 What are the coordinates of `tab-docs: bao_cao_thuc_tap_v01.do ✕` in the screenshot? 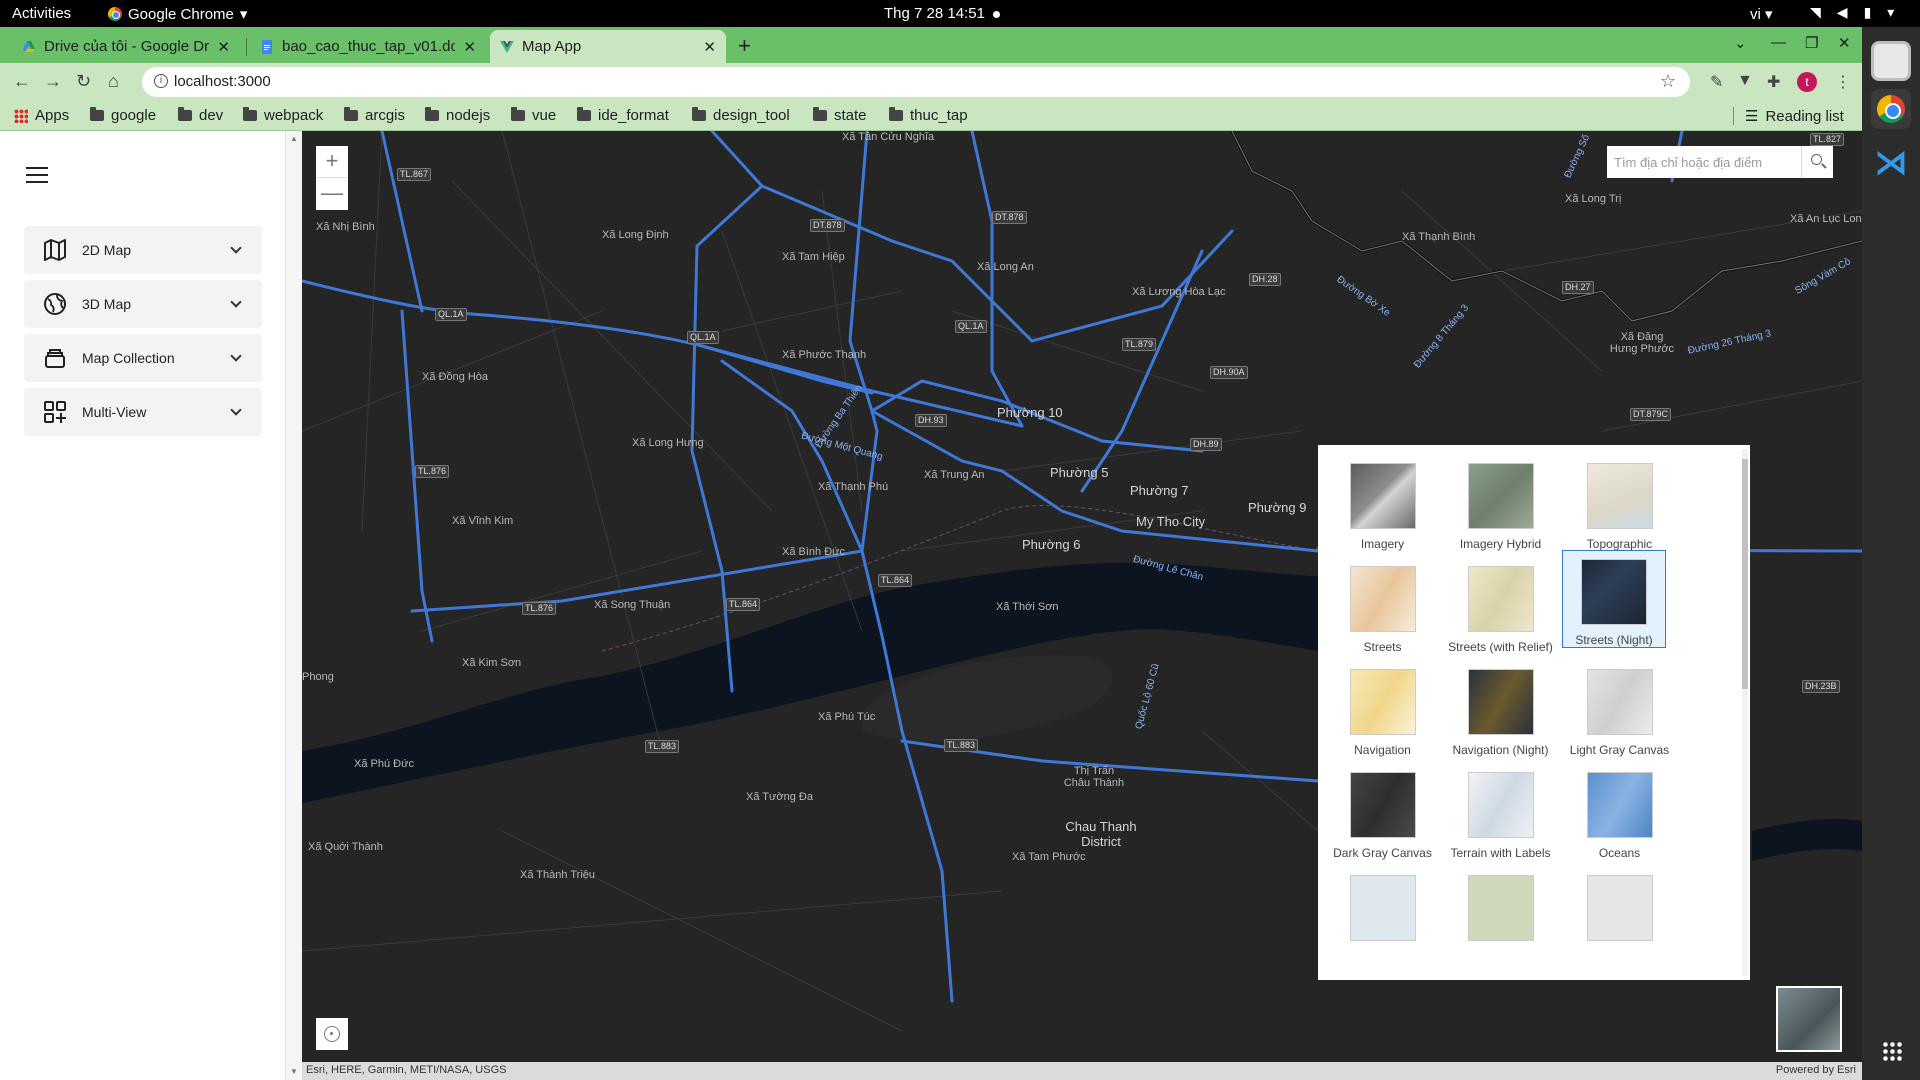 It's located at (368, 46).